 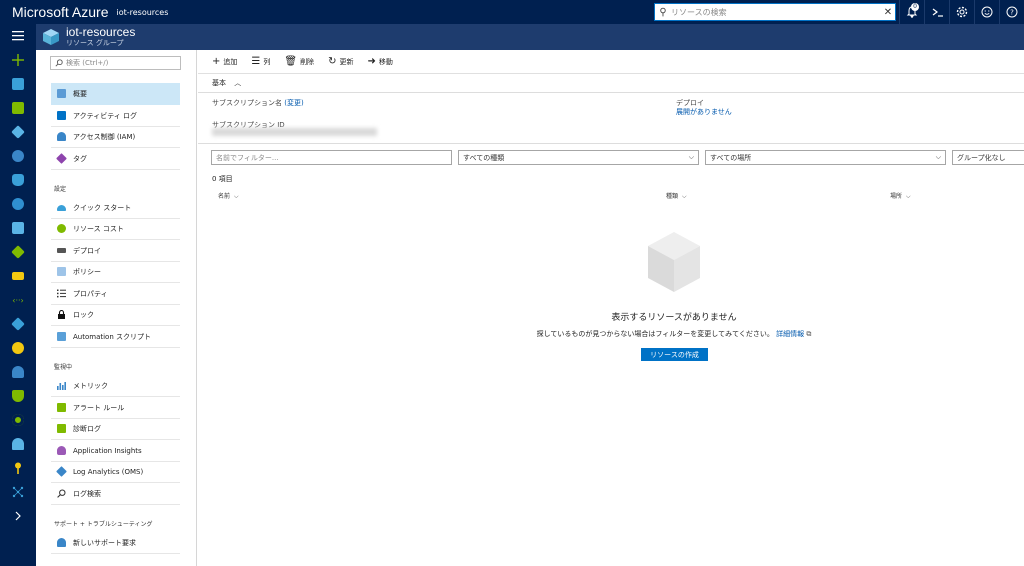 I want to click on gear-icon, so click(x=961, y=12).